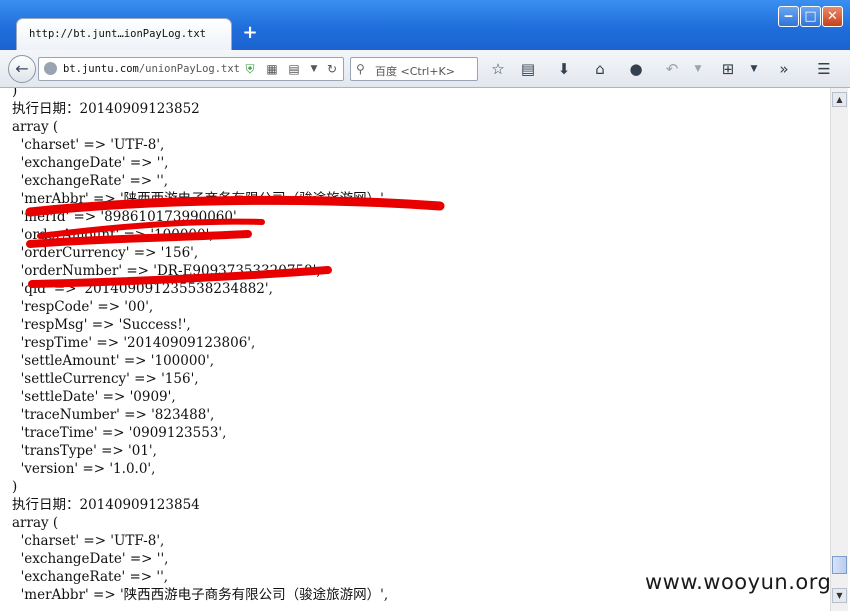 The image size is (850, 611). I want to click on download-icon: ⬇, so click(564, 69).